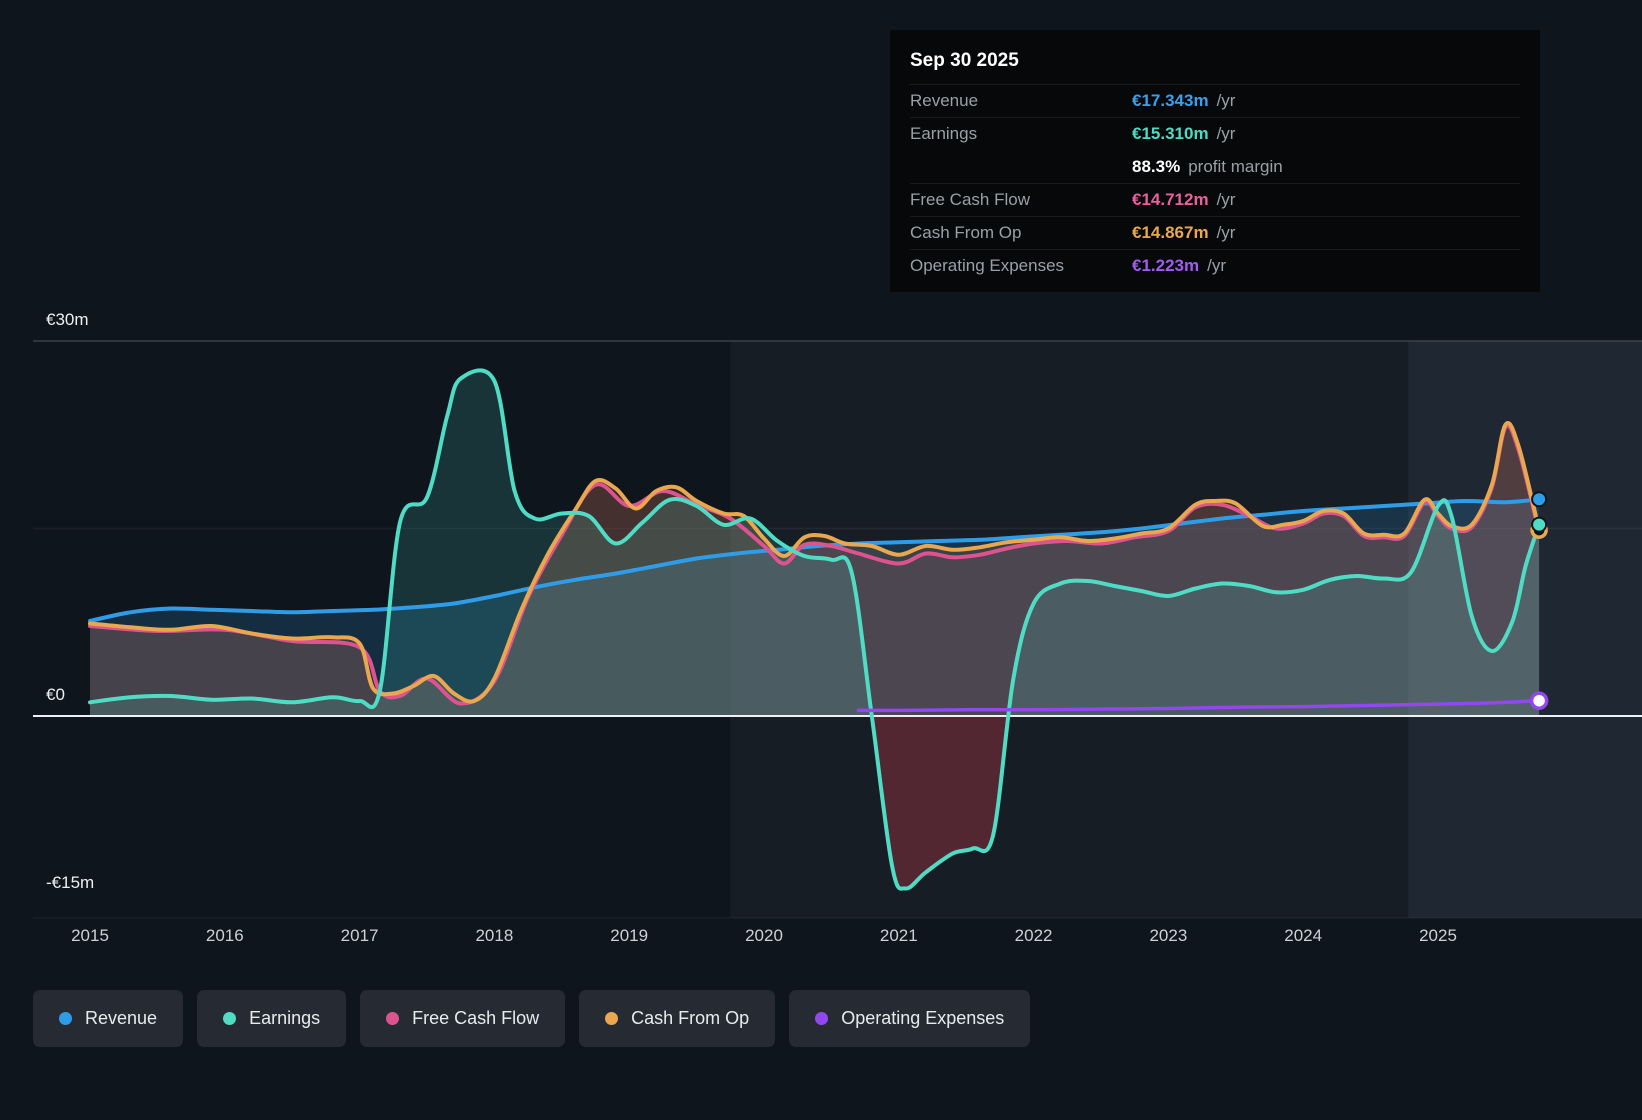  What do you see at coordinates (1215, 133) in the screenshot?
I see `tooltip-row-earnings: Earnings €15.310m /yr` at bounding box center [1215, 133].